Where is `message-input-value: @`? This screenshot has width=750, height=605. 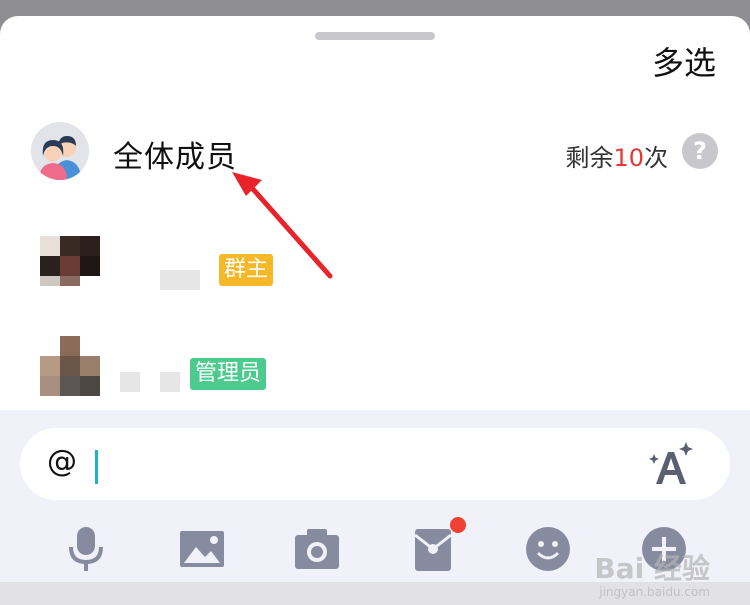
message-input-value: @ is located at coordinates (62, 461).